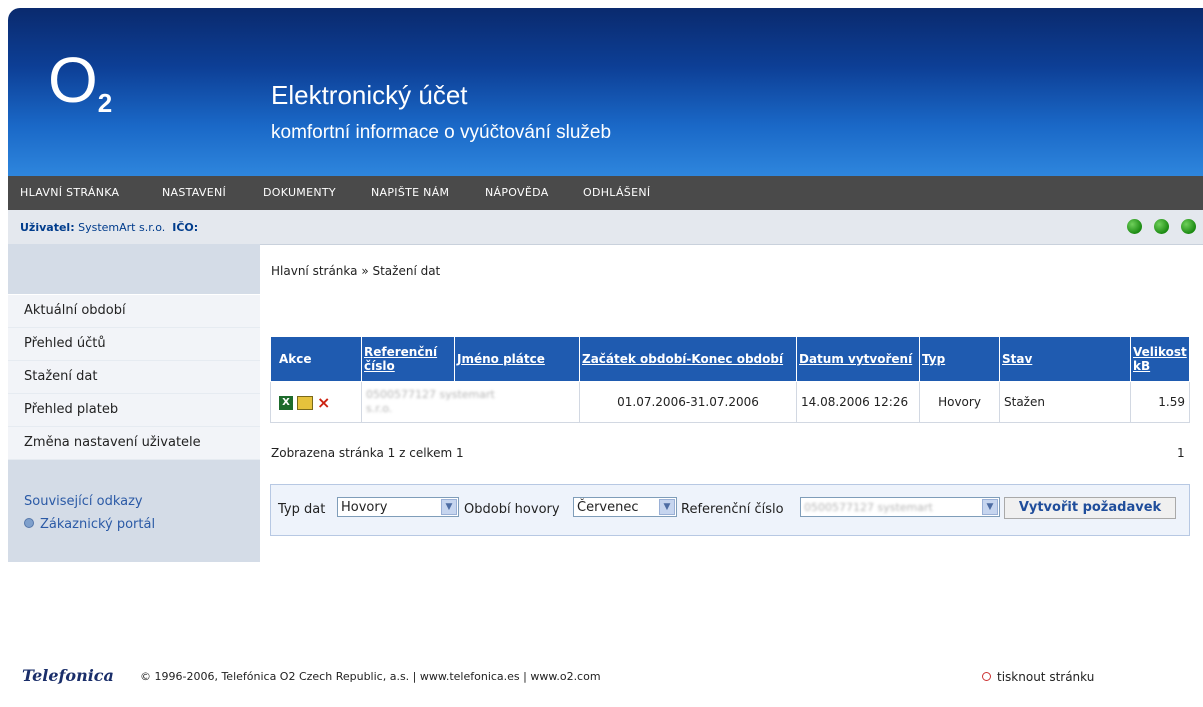 This screenshot has width=1203, height=707. What do you see at coordinates (959, 402) in the screenshot?
I see `row-type: Hovory` at bounding box center [959, 402].